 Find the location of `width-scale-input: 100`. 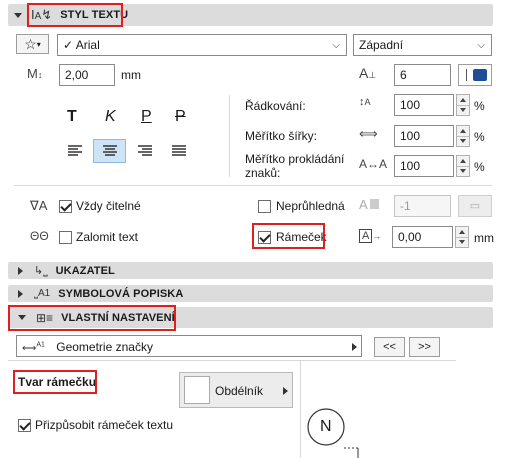

width-scale-input: 100 is located at coordinates (424, 136).